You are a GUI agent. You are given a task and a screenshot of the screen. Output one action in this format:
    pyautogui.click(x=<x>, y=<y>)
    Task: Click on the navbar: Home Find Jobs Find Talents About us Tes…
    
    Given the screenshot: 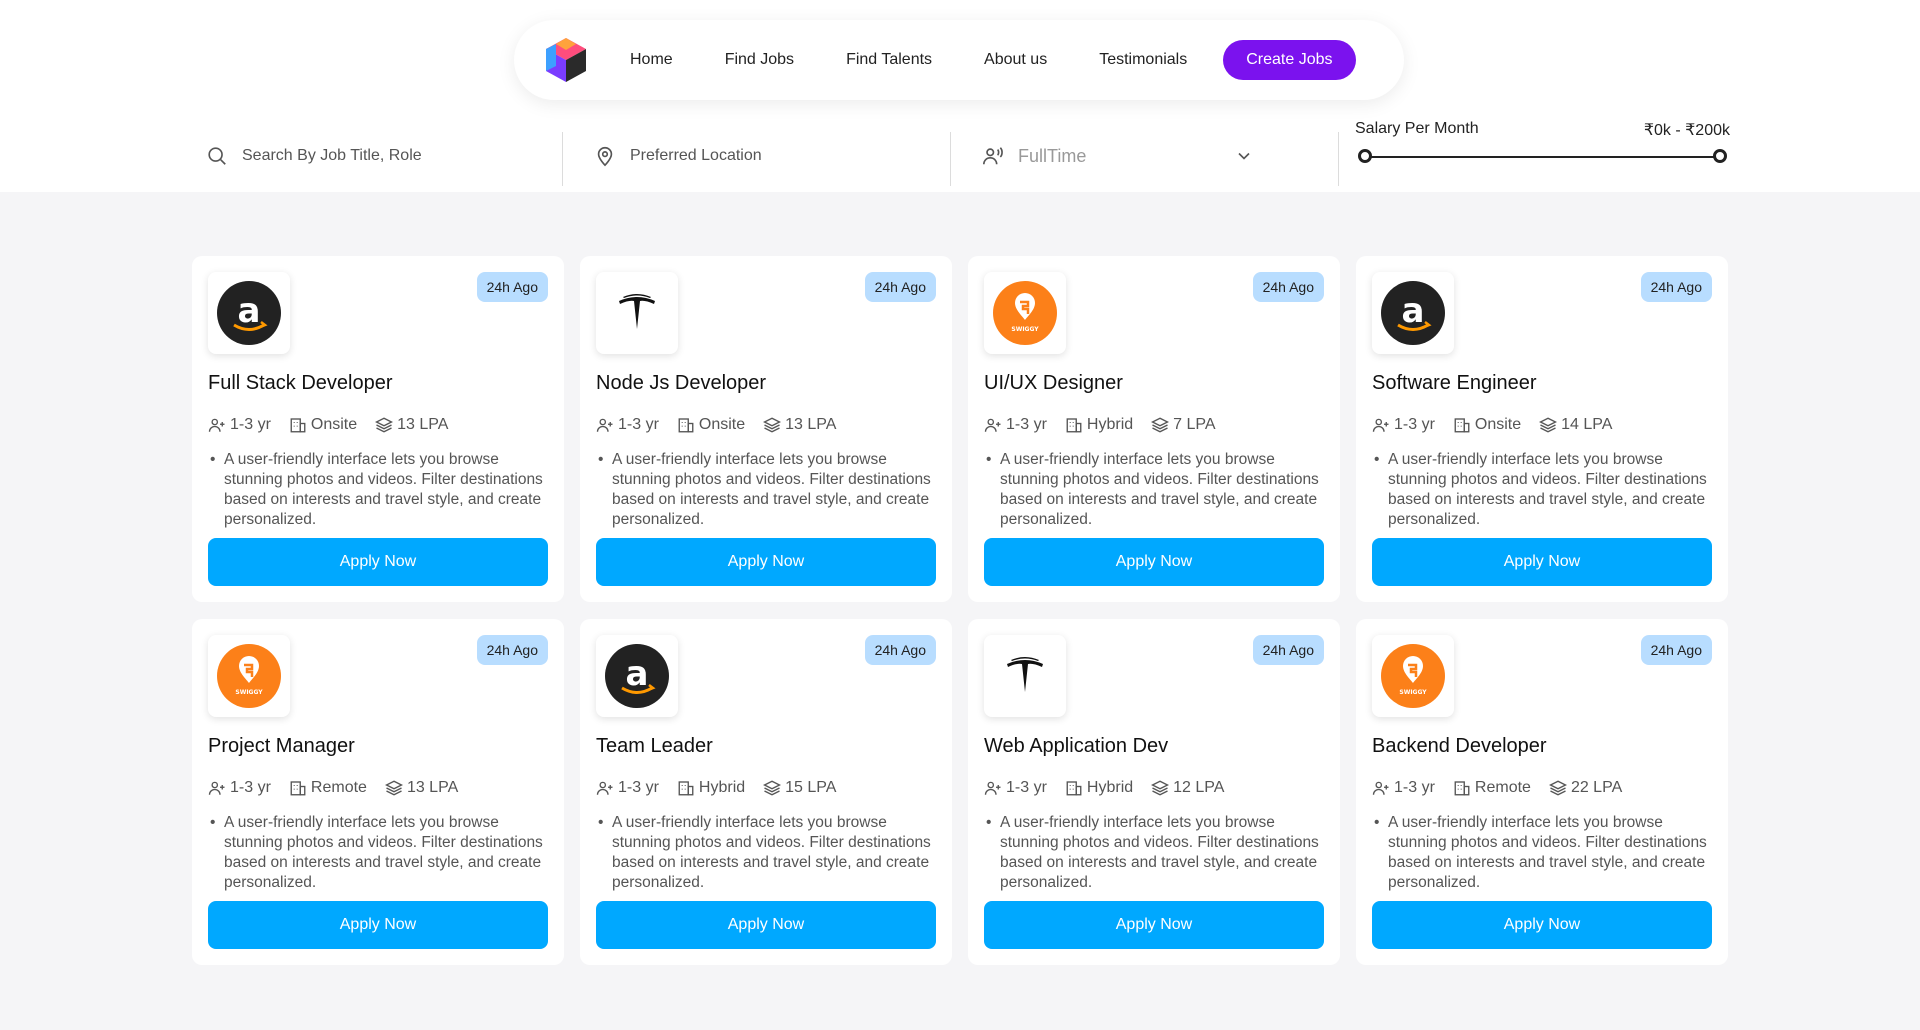 What is the action you would take?
    pyautogui.click(x=959, y=60)
    